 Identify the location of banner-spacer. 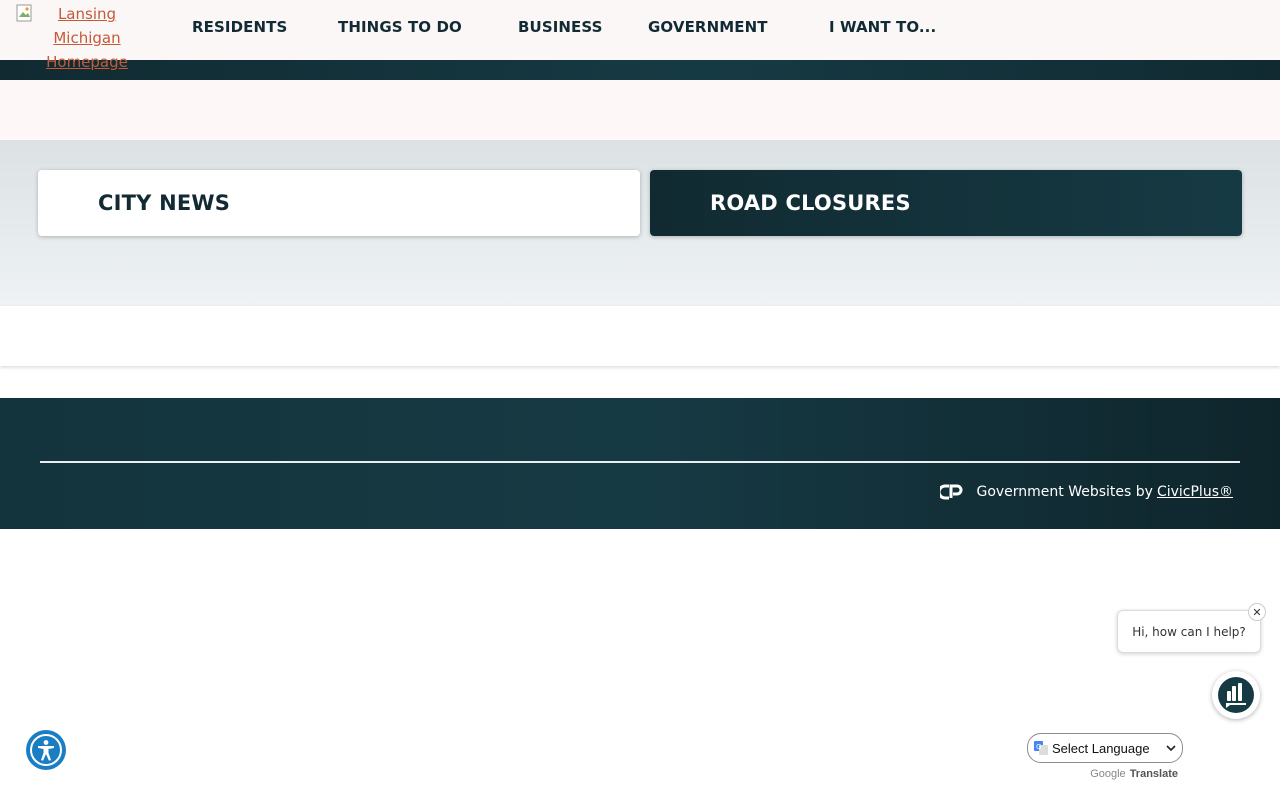
(640, 110).